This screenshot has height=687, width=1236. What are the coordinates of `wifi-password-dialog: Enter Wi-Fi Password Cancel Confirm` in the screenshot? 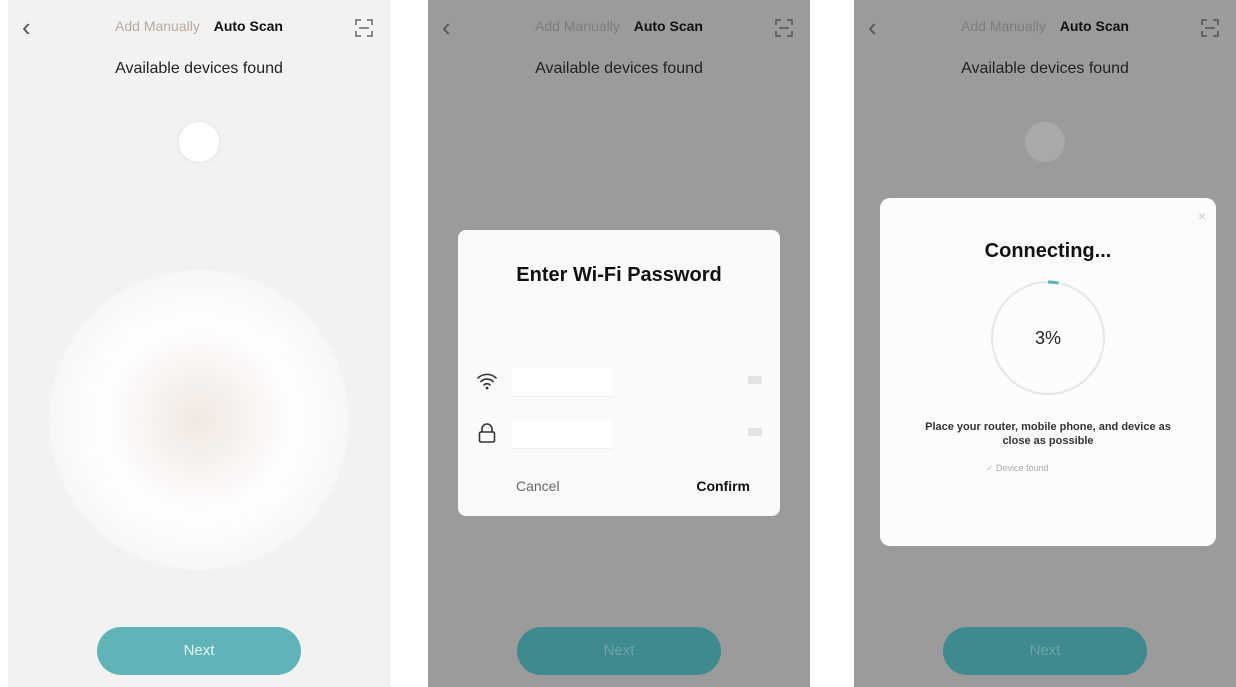 It's located at (619, 373).